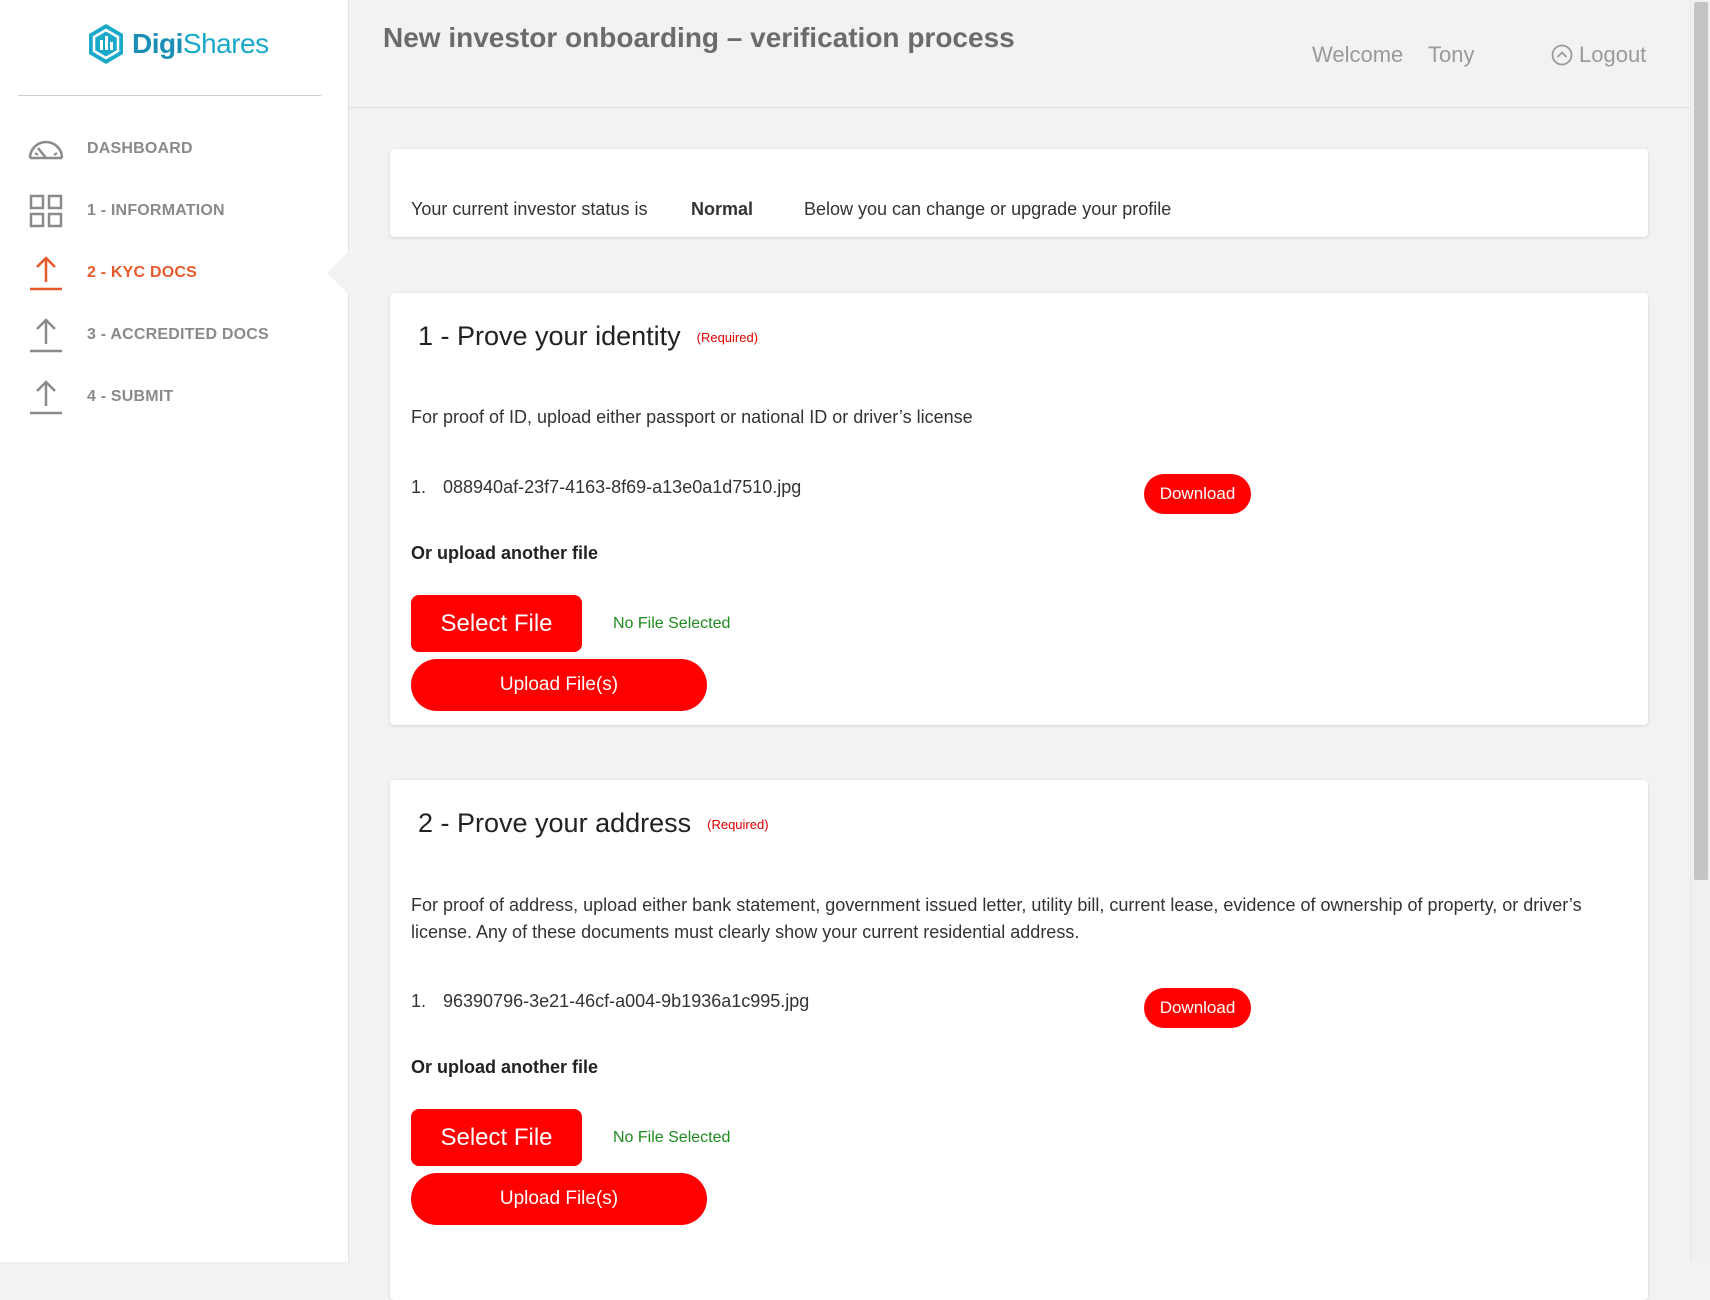  What do you see at coordinates (169, 95) in the screenshot?
I see `logo-divider` at bounding box center [169, 95].